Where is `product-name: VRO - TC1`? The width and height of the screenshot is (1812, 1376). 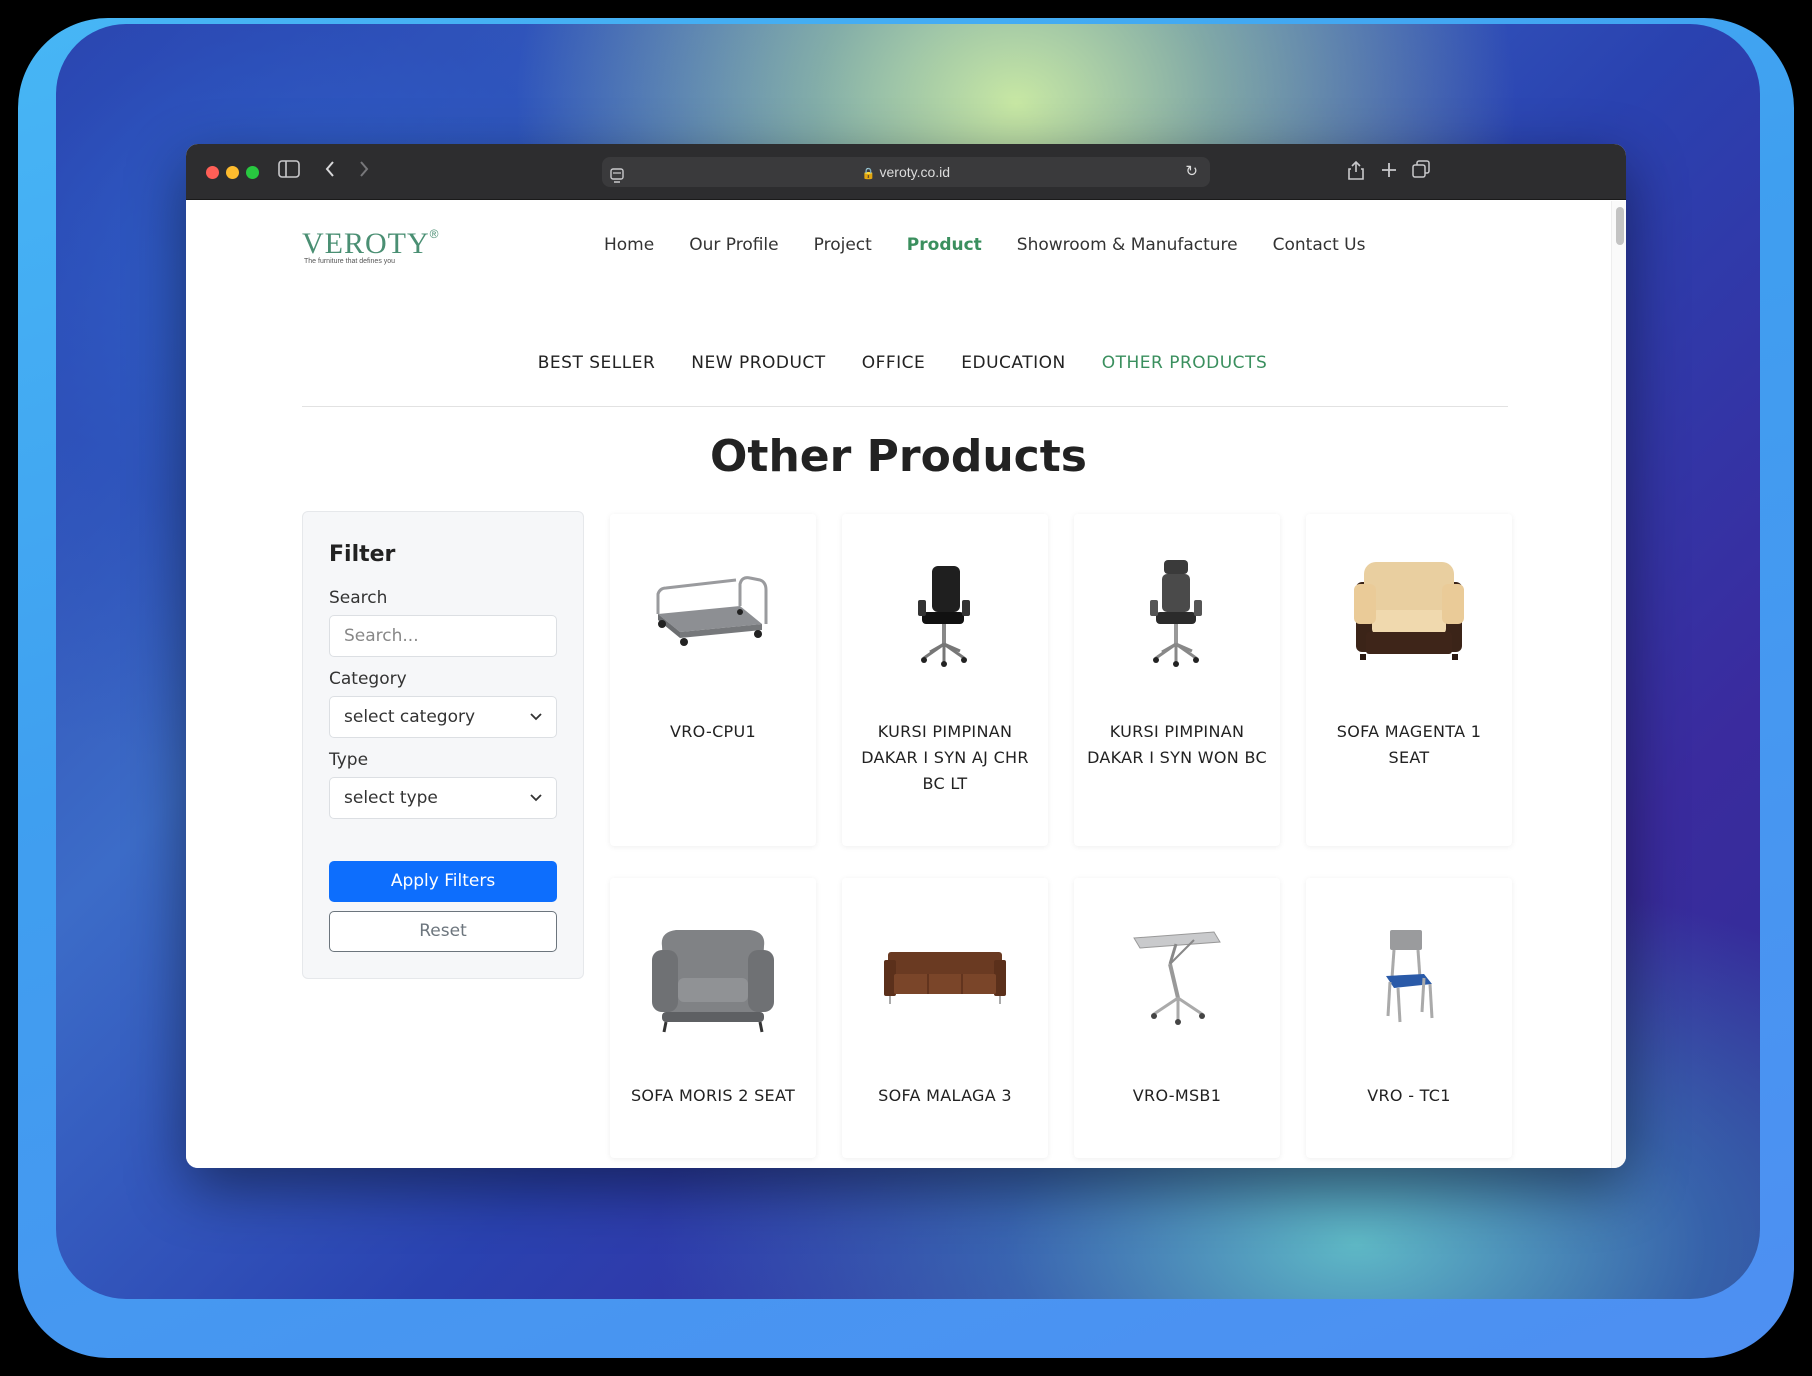
product-name: VRO - TC1 is located at coordinates (1409, 1095).